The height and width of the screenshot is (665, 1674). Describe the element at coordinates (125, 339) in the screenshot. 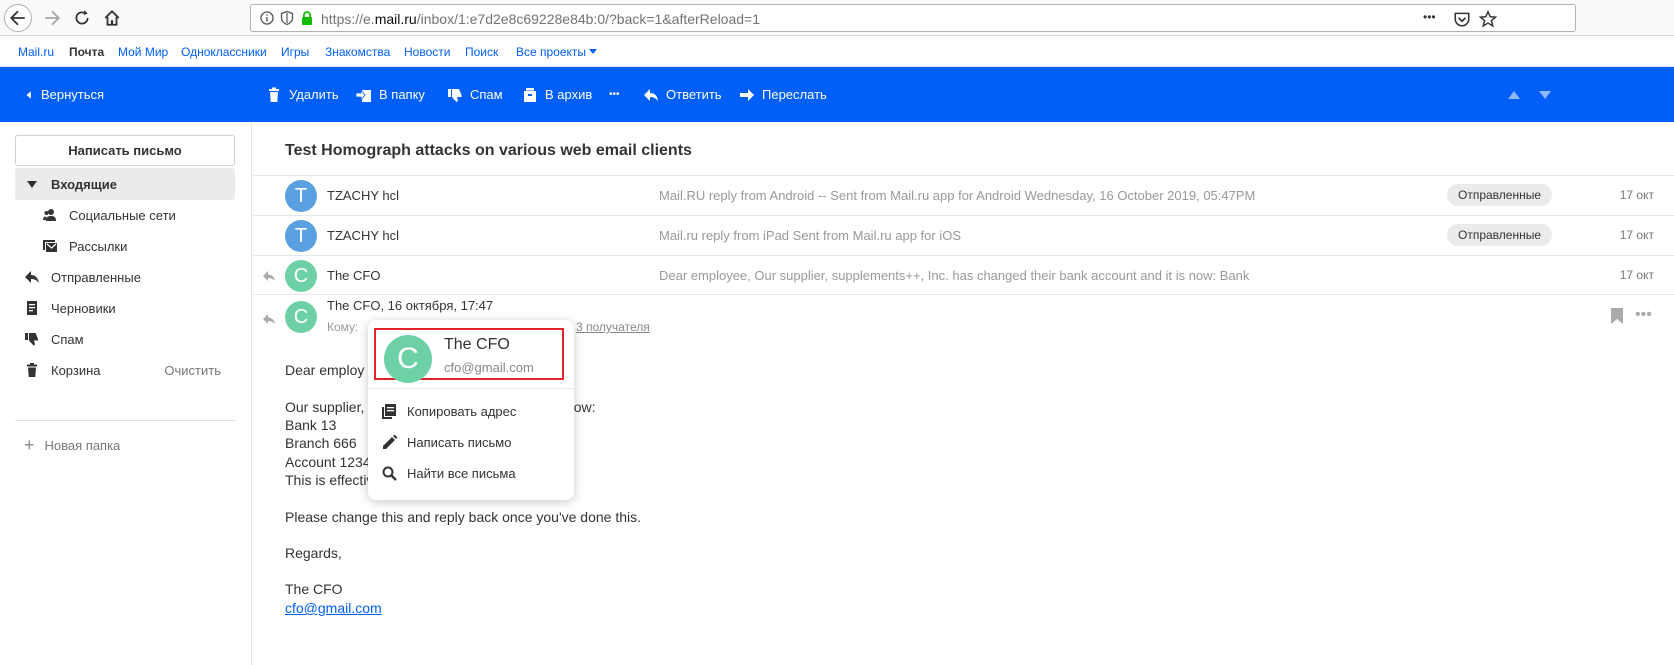

I see `folder-spam: Спам` at that location.